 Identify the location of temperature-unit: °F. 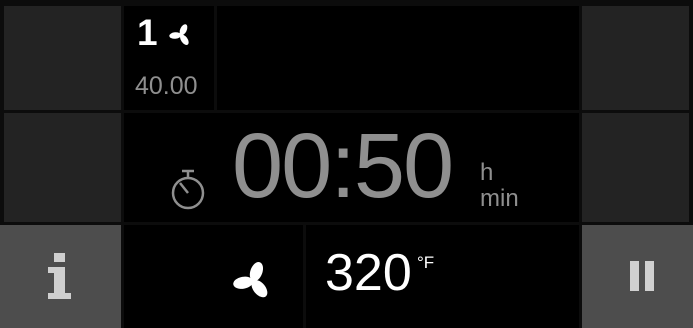
(426, 262).